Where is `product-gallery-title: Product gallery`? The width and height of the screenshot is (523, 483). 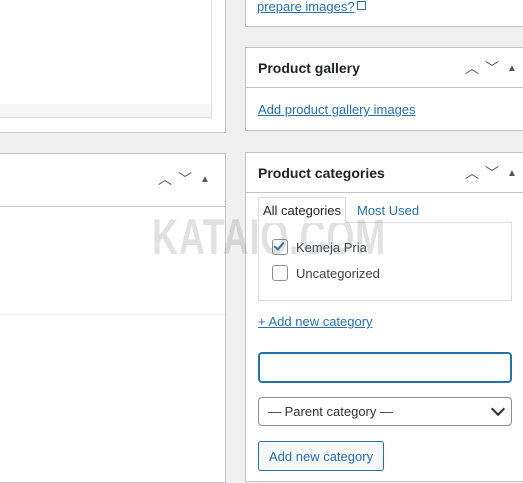
product-gallery-title: Product gallery is located at coordinates (309, 68).